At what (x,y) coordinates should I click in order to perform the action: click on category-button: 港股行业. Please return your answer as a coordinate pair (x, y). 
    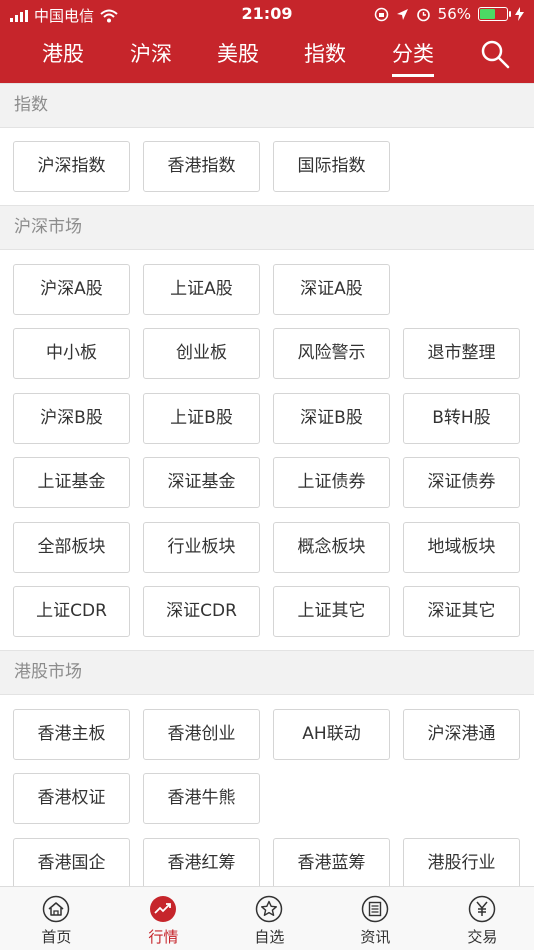
    Looking at the image, I should click on (461, 862).